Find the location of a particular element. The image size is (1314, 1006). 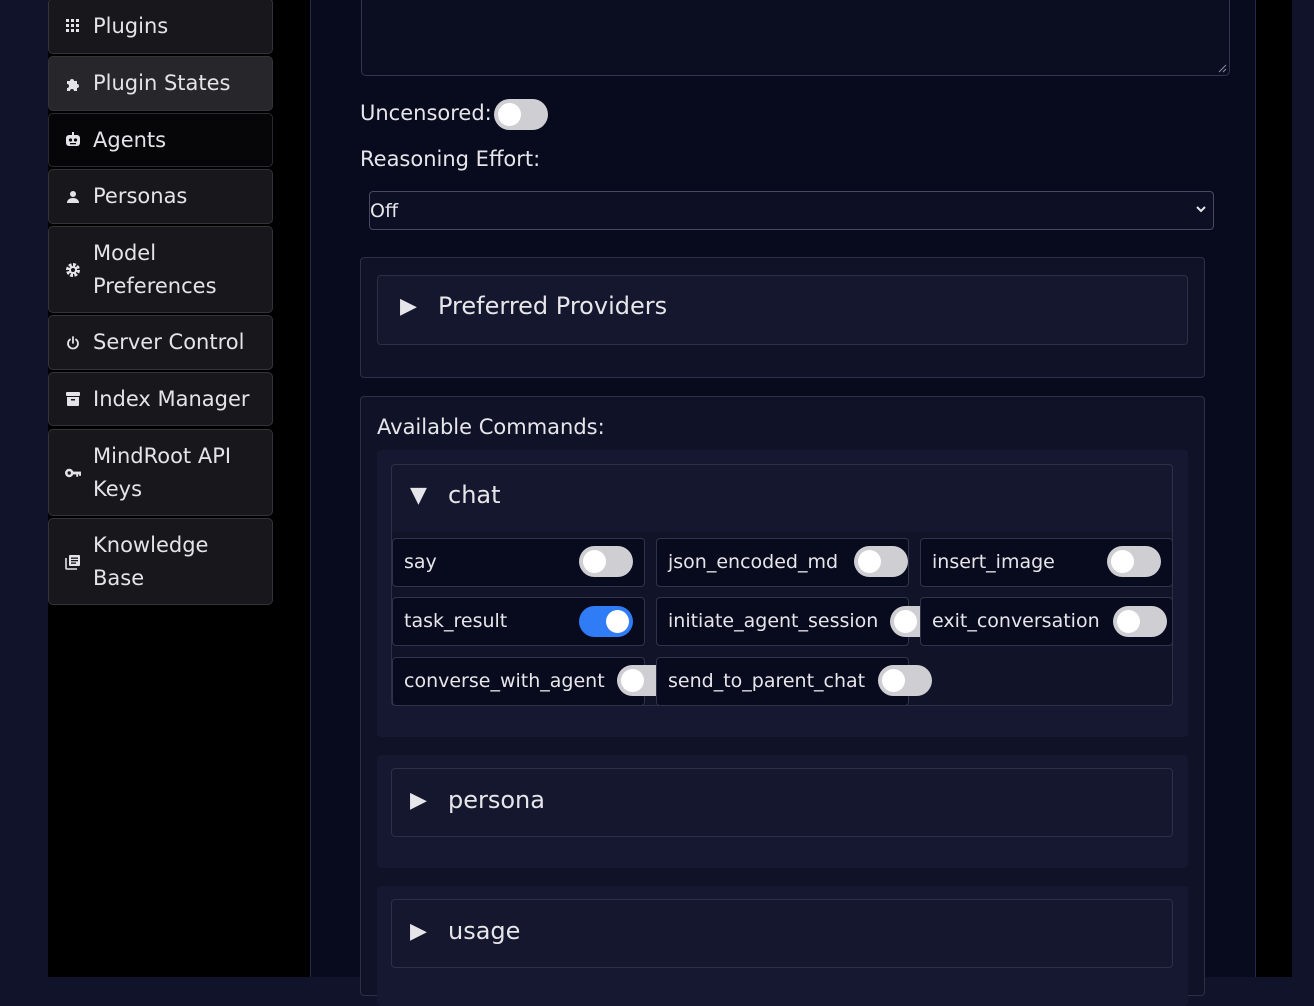

page-edge is located at coordinates (1303, 488).